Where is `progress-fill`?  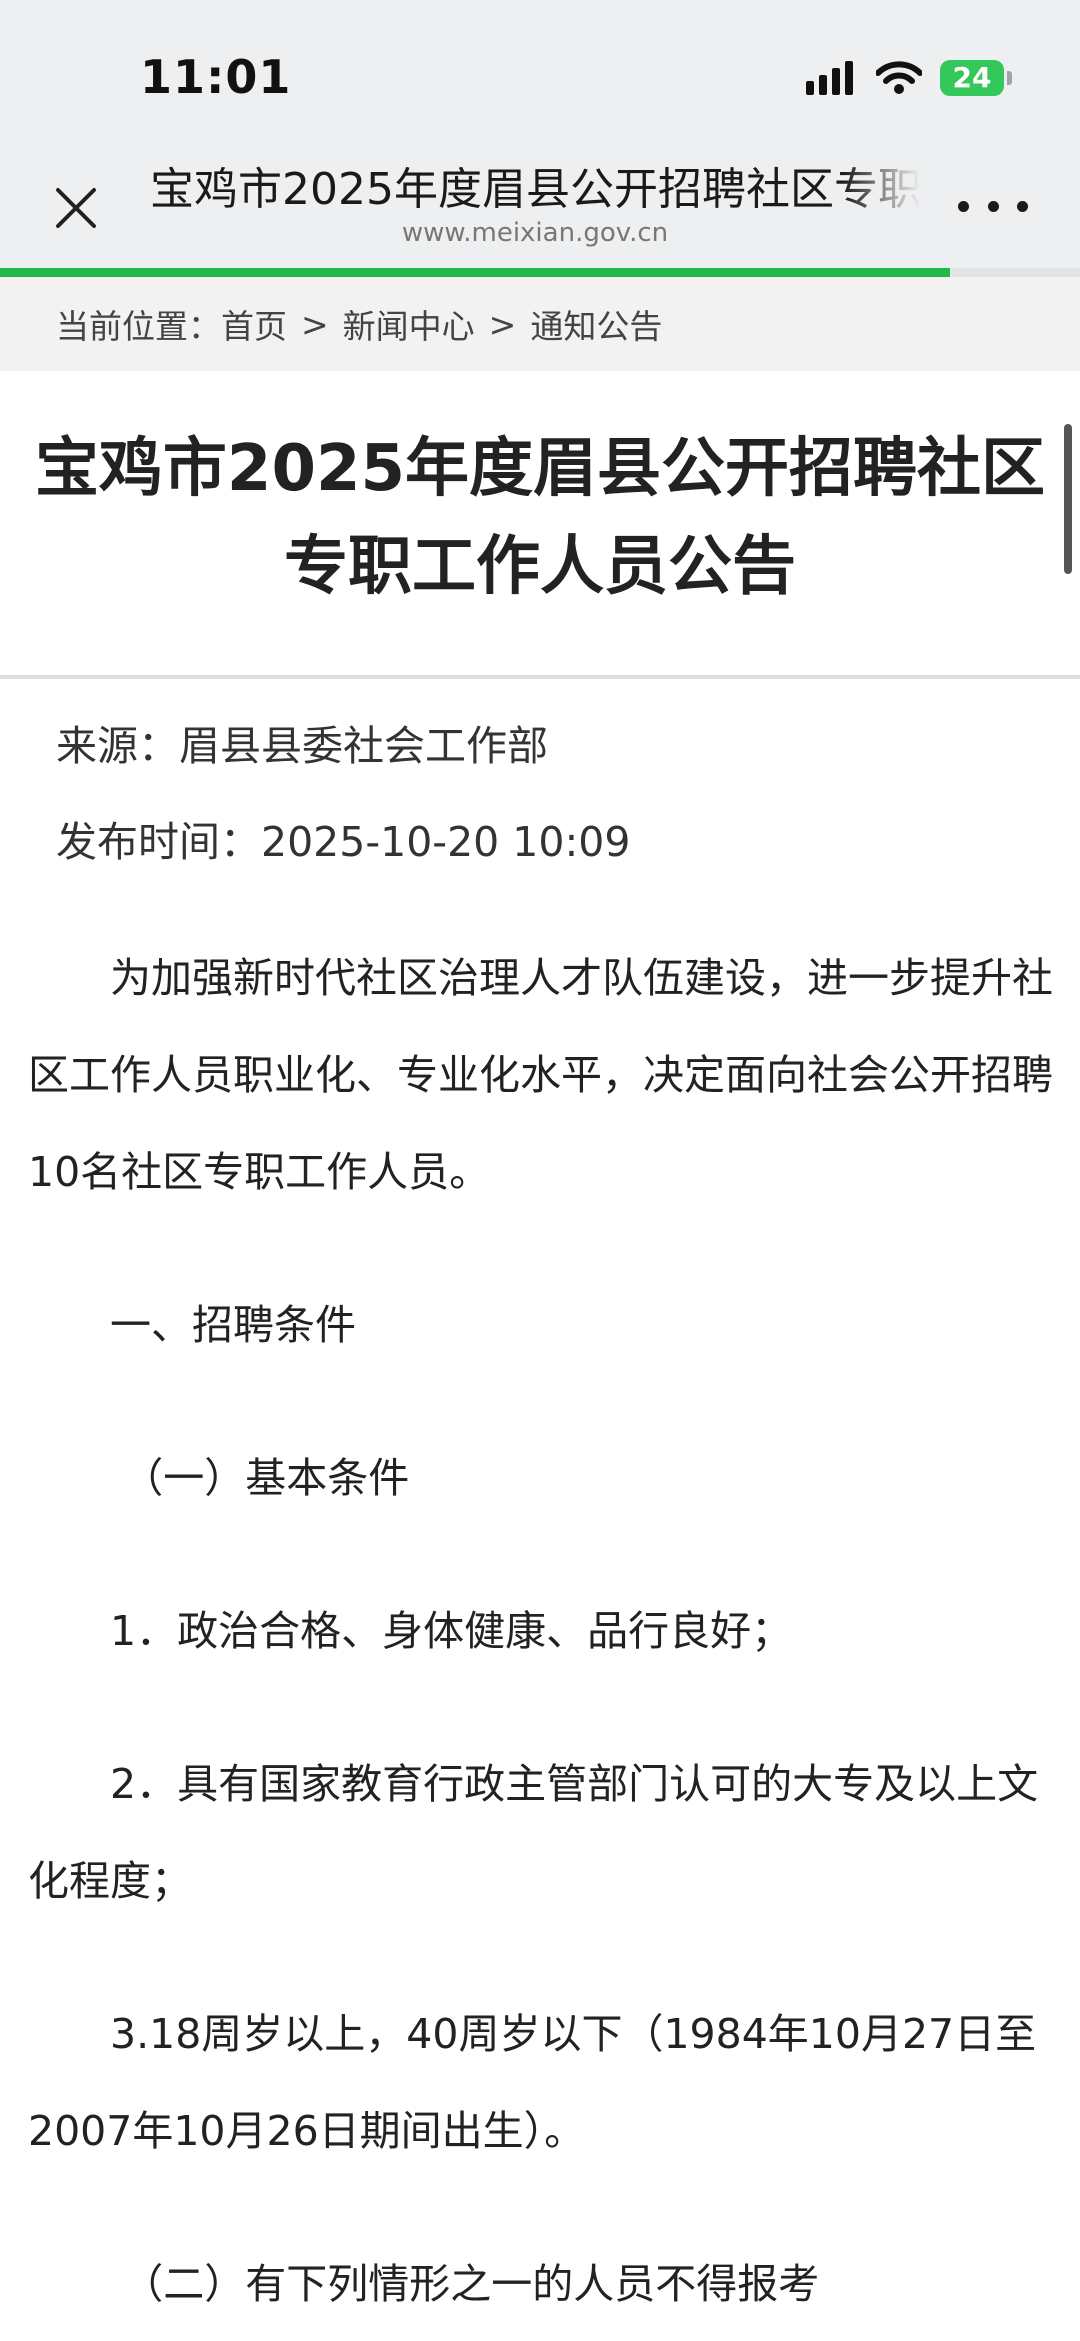
progress-fill is located at coordinates (475, 272).